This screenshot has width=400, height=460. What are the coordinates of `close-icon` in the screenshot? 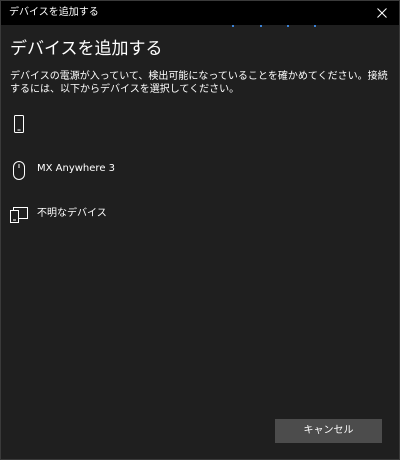 It's located at (382, 13).